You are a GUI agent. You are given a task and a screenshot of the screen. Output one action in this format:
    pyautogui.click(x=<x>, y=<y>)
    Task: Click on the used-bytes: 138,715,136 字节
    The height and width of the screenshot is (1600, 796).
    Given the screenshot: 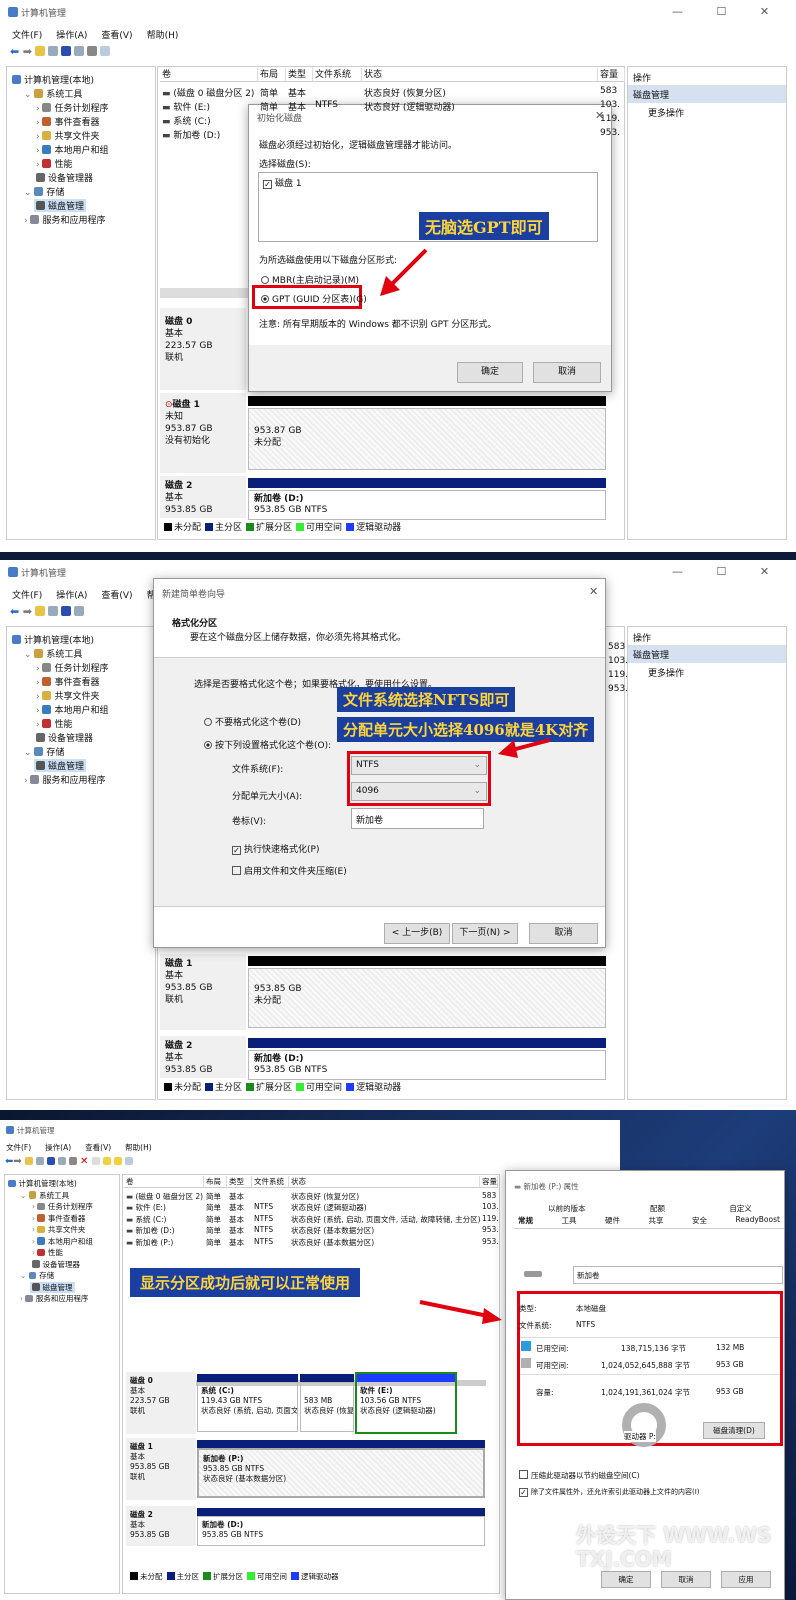 What is the action you would take?
    pyautogui.click(x=654, y=1348)
    